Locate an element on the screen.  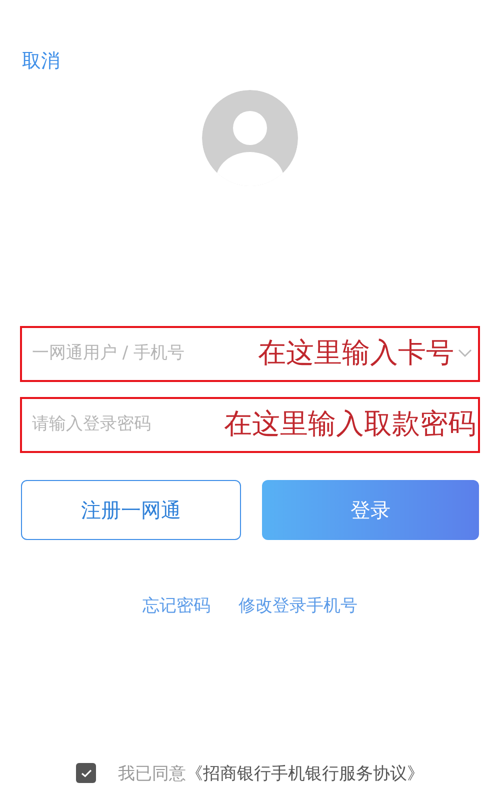
text-link: 忘记密码 is located at coordinates (176, 605).